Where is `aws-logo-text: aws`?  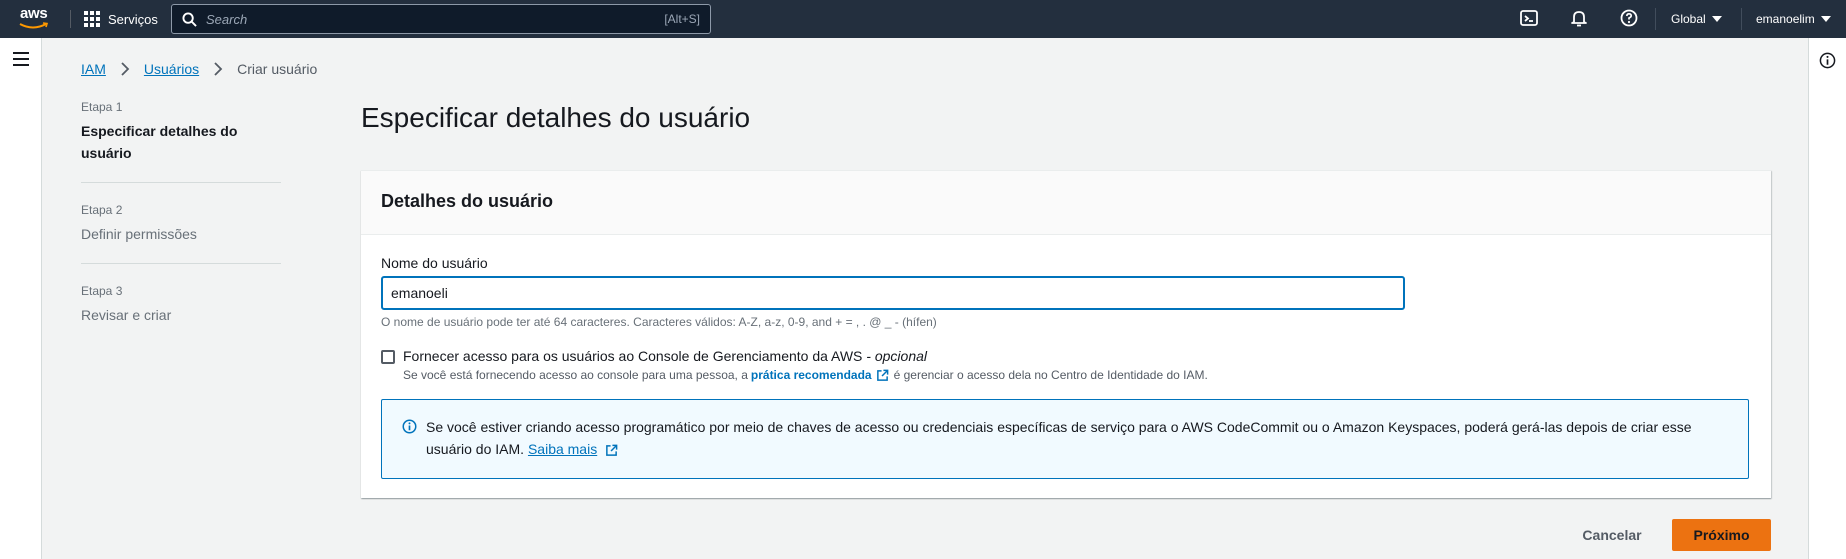 aws-logo-text: aws is located at coordinates (34, 13).